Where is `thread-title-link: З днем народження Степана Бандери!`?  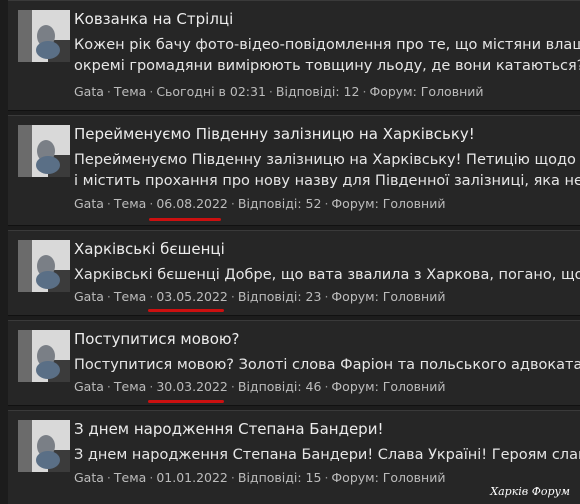 thread-title-link: З днем народження Степана Бандери! is located at coordinates (228, 429).